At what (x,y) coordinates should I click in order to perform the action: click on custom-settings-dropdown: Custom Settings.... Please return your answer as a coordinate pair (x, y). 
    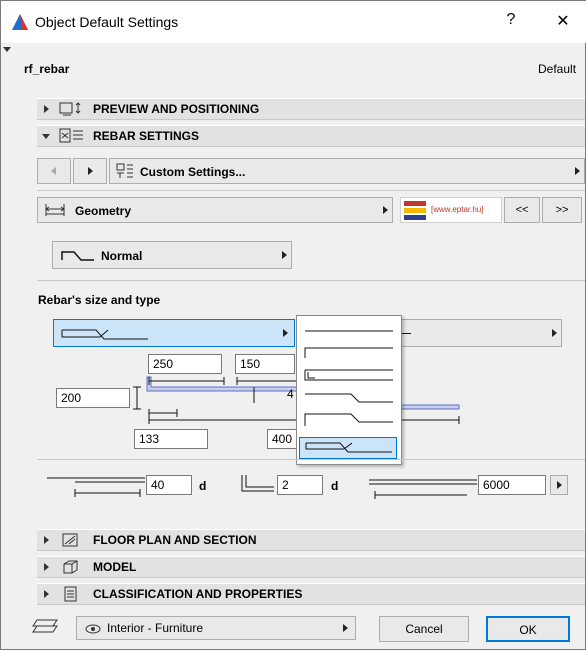
    Looking at the image, I should click on (347, 171).